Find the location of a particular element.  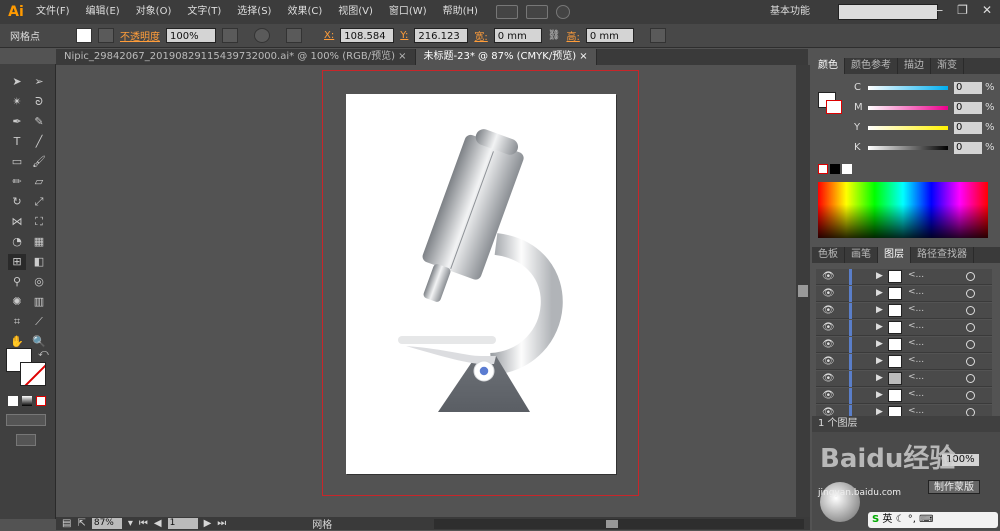

ime-toolbar: S 英 ☾ °, ⌨ is located at coordinates (933, 520).